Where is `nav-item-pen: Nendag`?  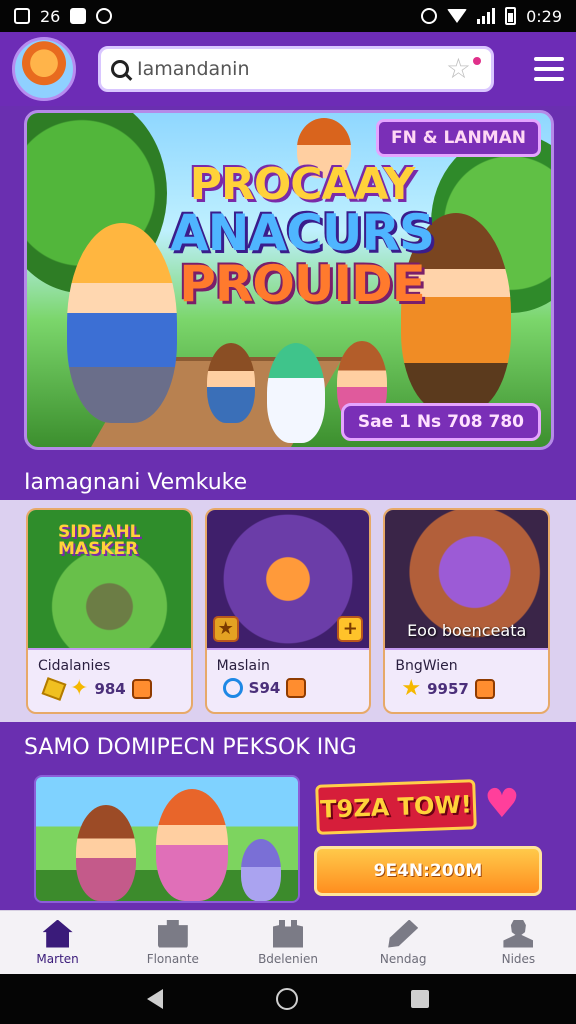 nav-item-pen: Nendag is located at coordinates (403, 942).